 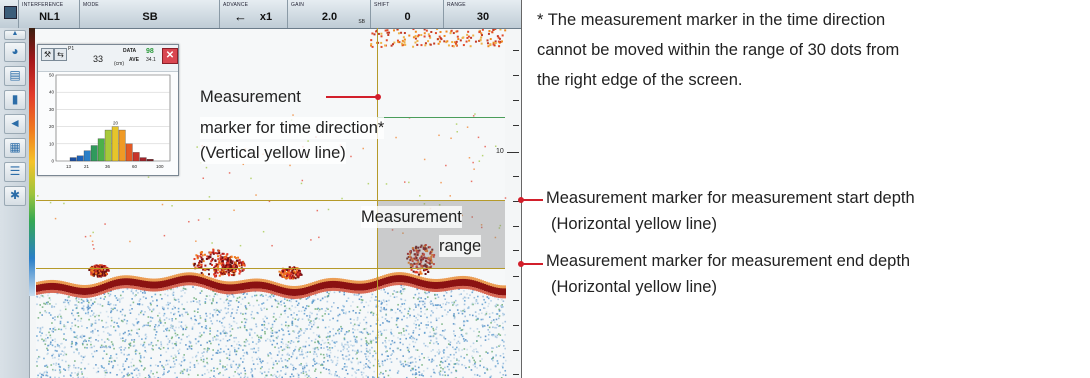 I want to click on tools-icon: ✱, so click(x=15, y=195).